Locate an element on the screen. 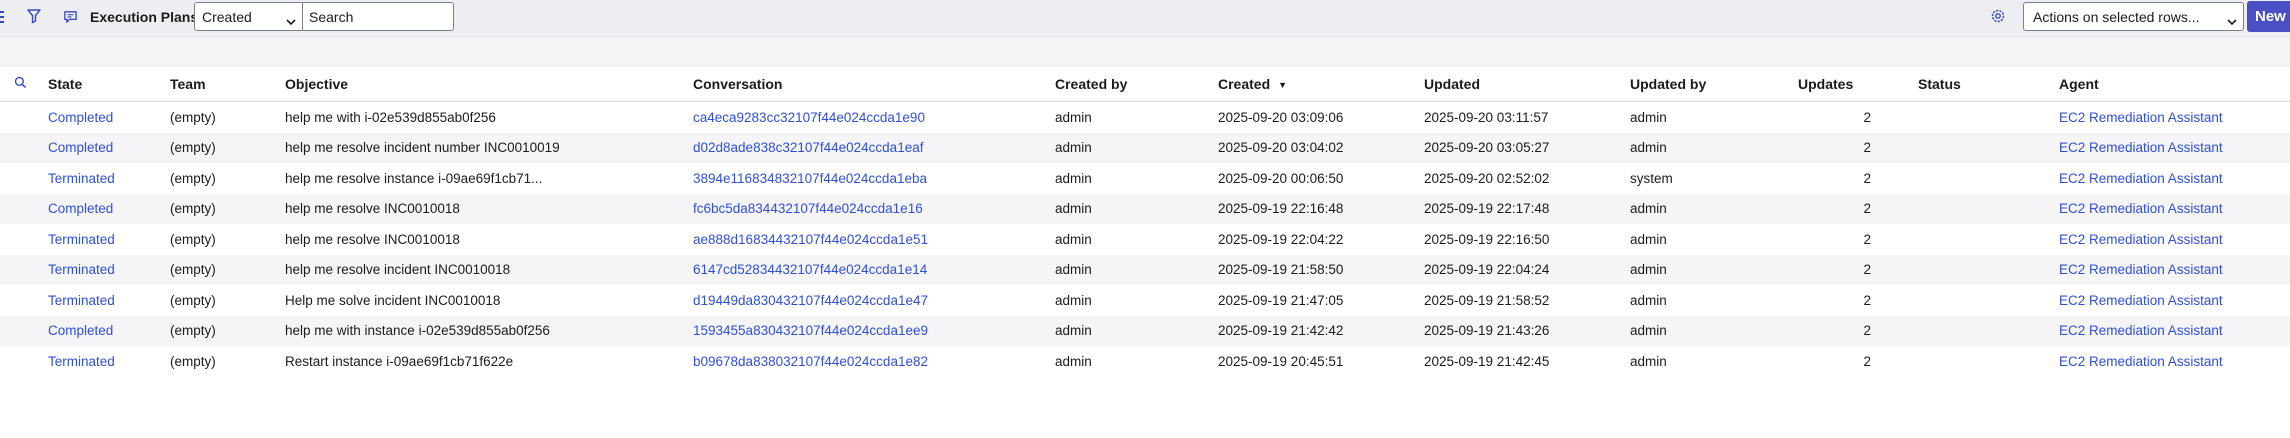 The height and width of the screenshot is (438, 2290). conversation-link: 1593455a830432107f44e024ccda1ee9 is located at coordinates (874, 330).